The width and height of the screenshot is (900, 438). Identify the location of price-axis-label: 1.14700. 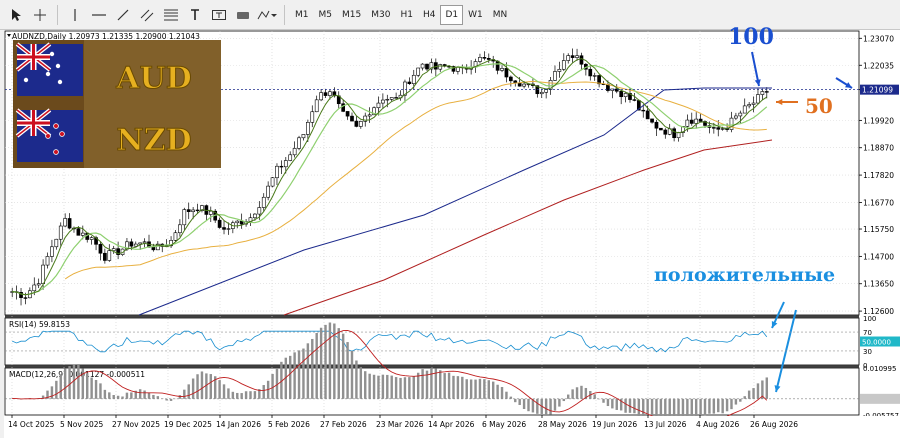
(878, 256).